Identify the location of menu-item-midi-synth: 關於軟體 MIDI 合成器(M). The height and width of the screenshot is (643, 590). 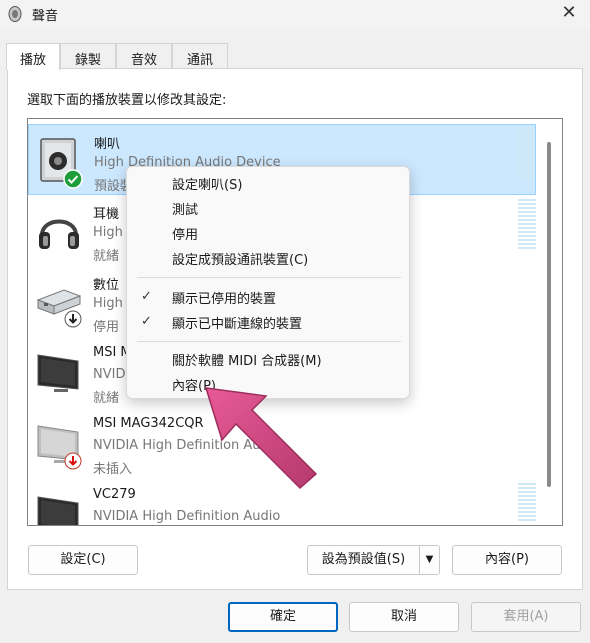
(247, 359).